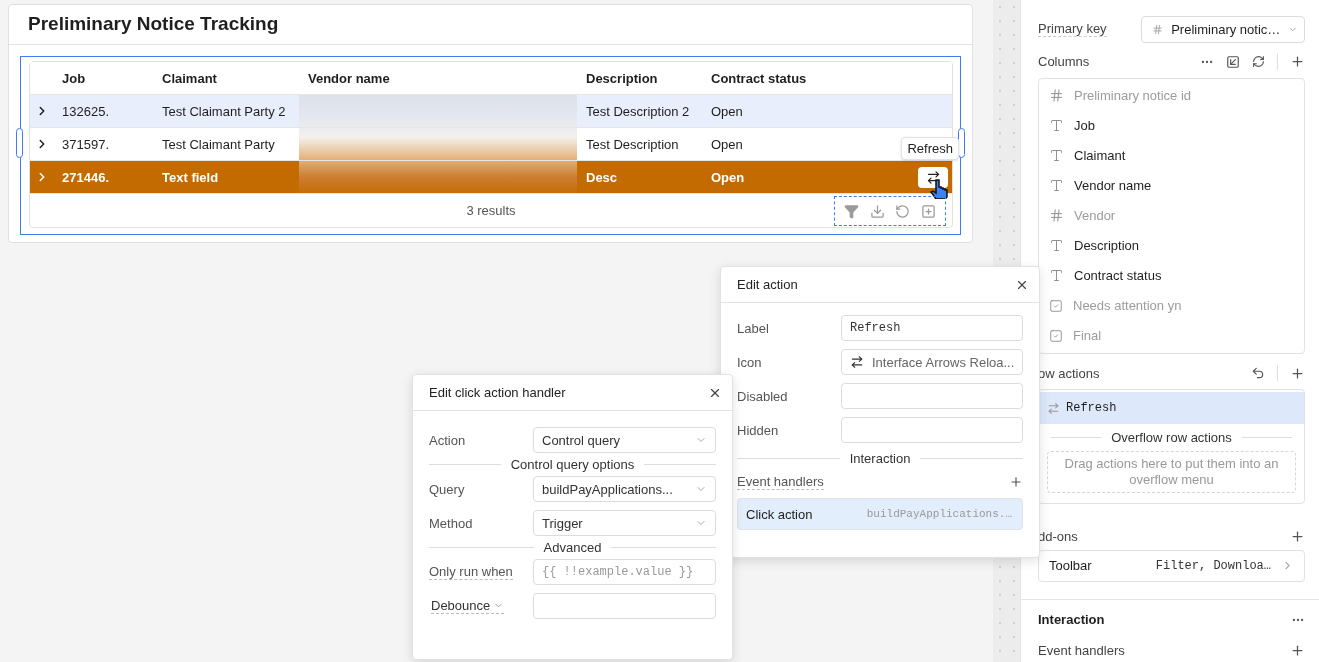 The image size is (1319, 662). What do you see at coordinates (447, 440) in the screenshot?
I see `field-label: Action` at bounding box center [447, 440].